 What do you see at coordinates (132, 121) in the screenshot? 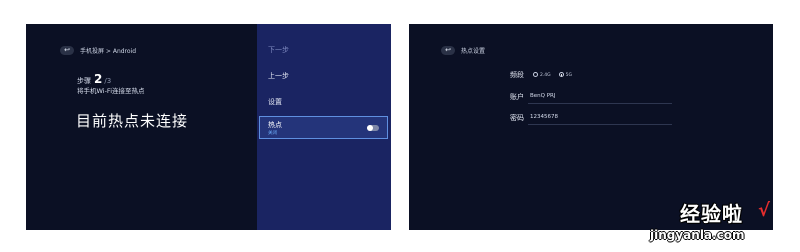
I see `connection-status: 目前热点未连接` at bounding box center [132, 121].